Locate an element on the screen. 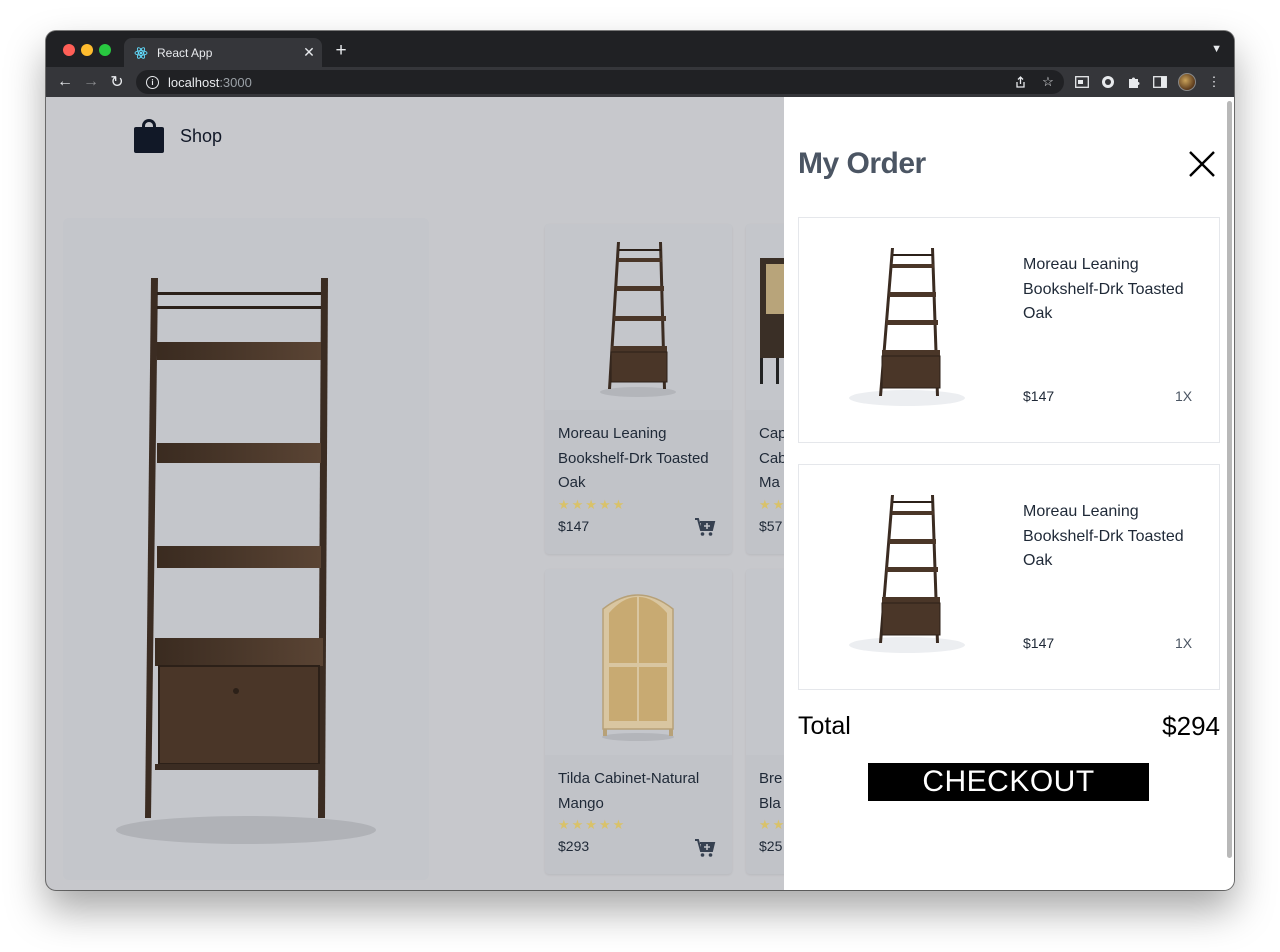  react-icon is located at coordinates (141, 53).